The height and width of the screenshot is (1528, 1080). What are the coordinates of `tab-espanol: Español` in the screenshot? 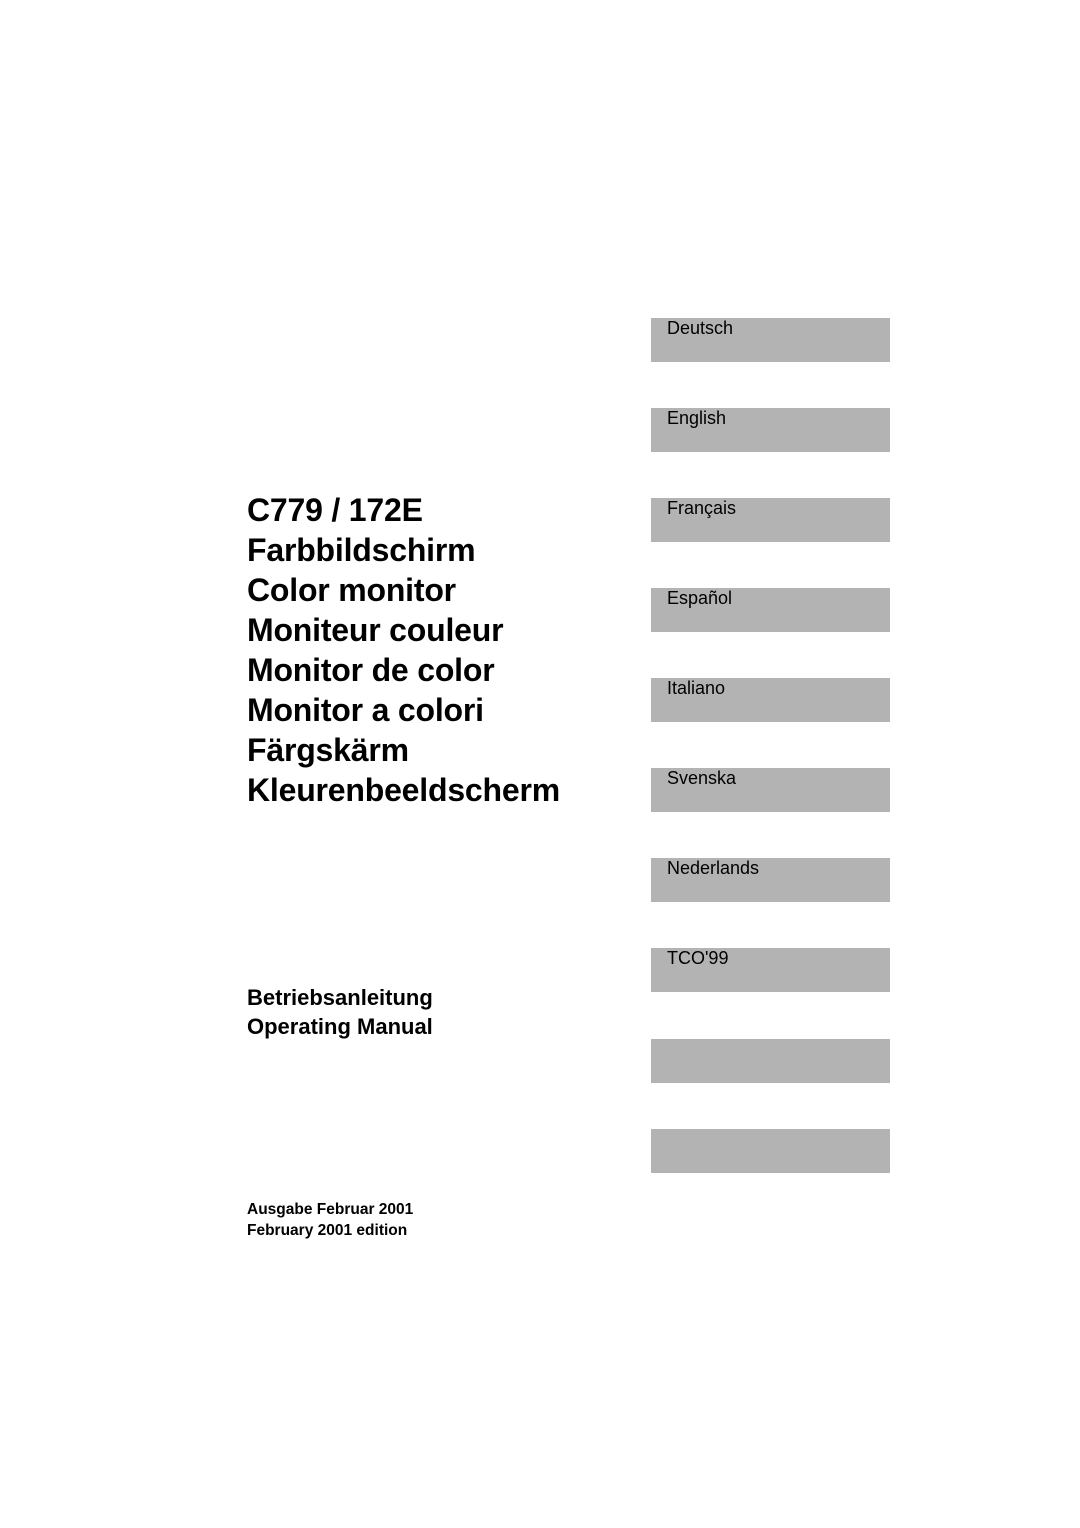 It's located at (770, 610).